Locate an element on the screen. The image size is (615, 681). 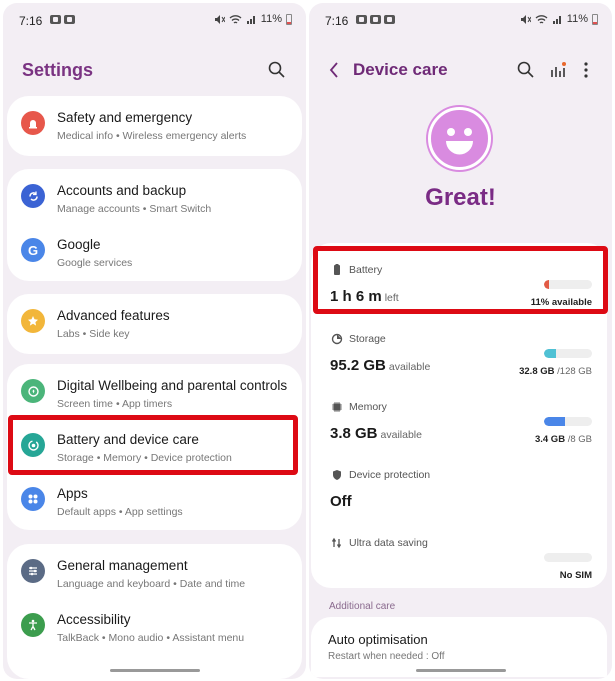
settings-card: Advanced features Labs • Side key is located at coordinates (154, 324).